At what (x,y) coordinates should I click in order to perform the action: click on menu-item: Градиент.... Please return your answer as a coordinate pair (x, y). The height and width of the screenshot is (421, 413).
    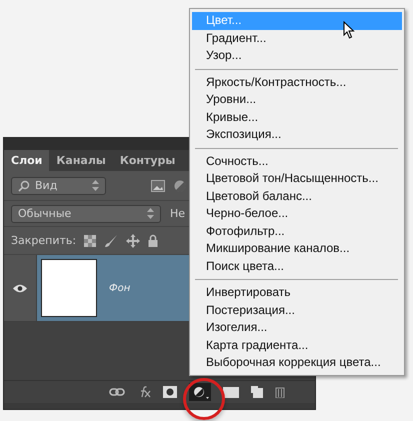
    Looking at the image, I should click on (297, 38).